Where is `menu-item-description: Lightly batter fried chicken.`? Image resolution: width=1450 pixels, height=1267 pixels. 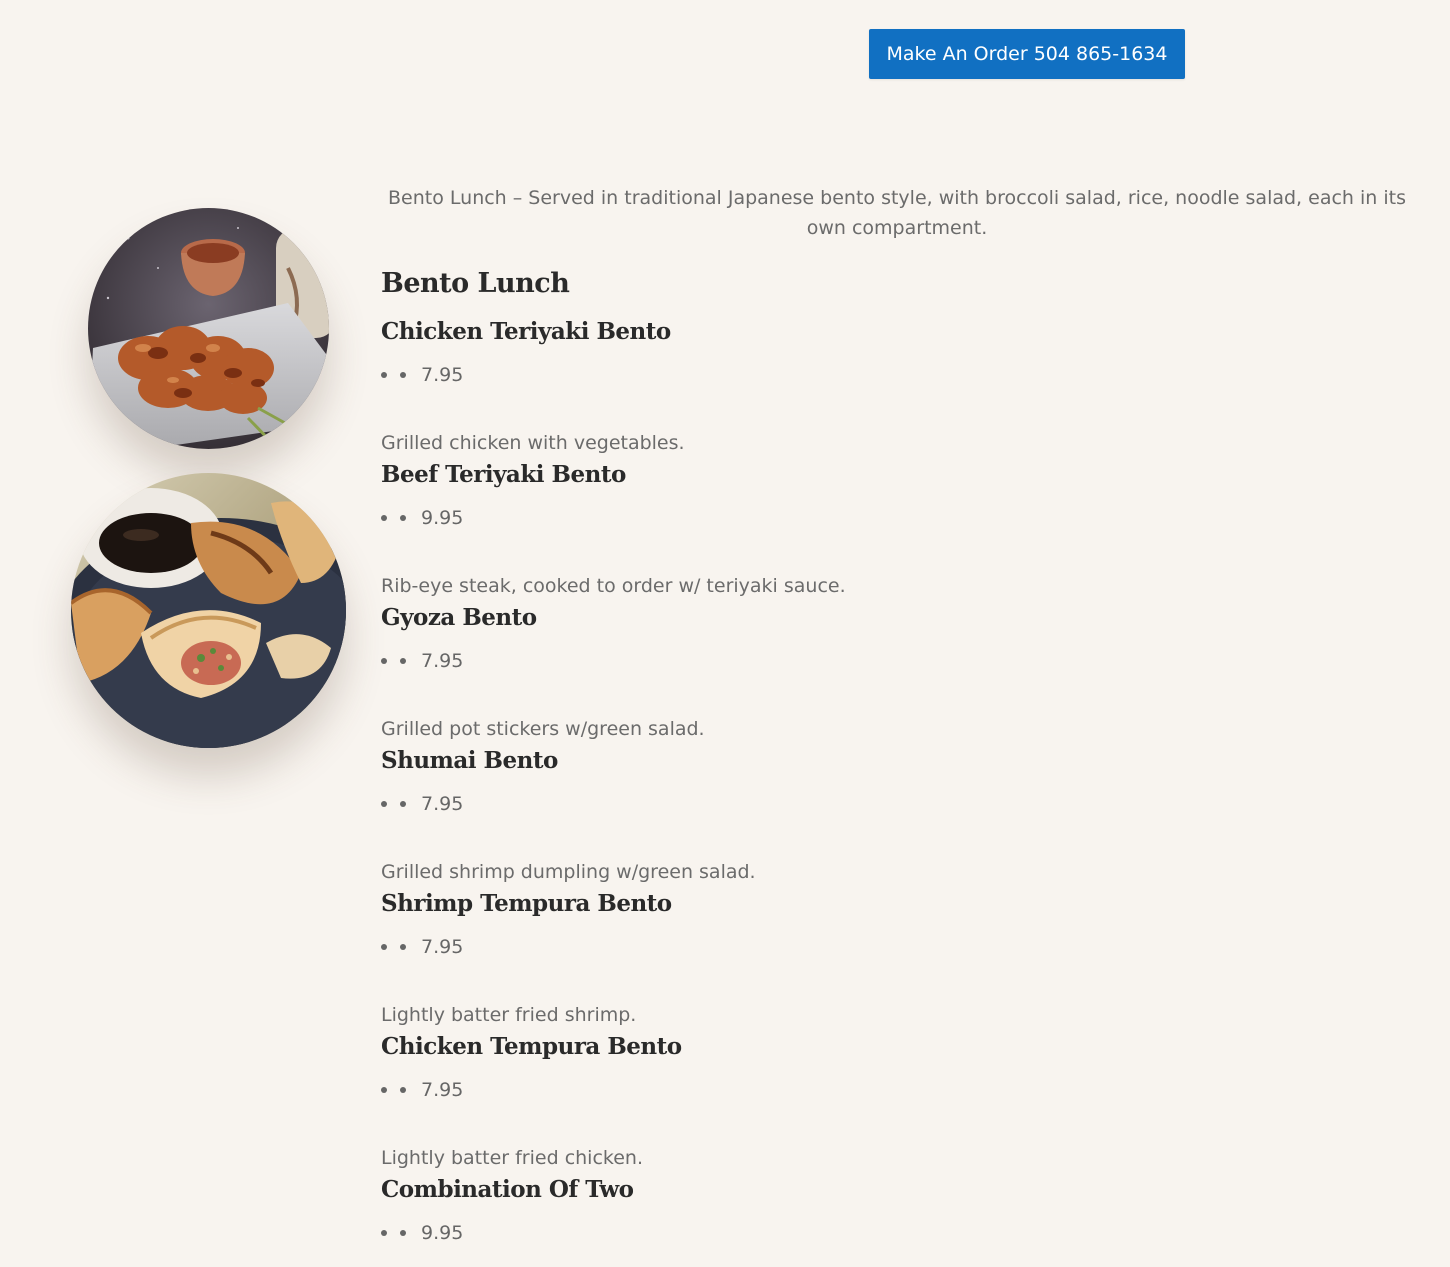 menu-item-description: Lightly batter fried chicken. is located at coordinates (512, 1158).